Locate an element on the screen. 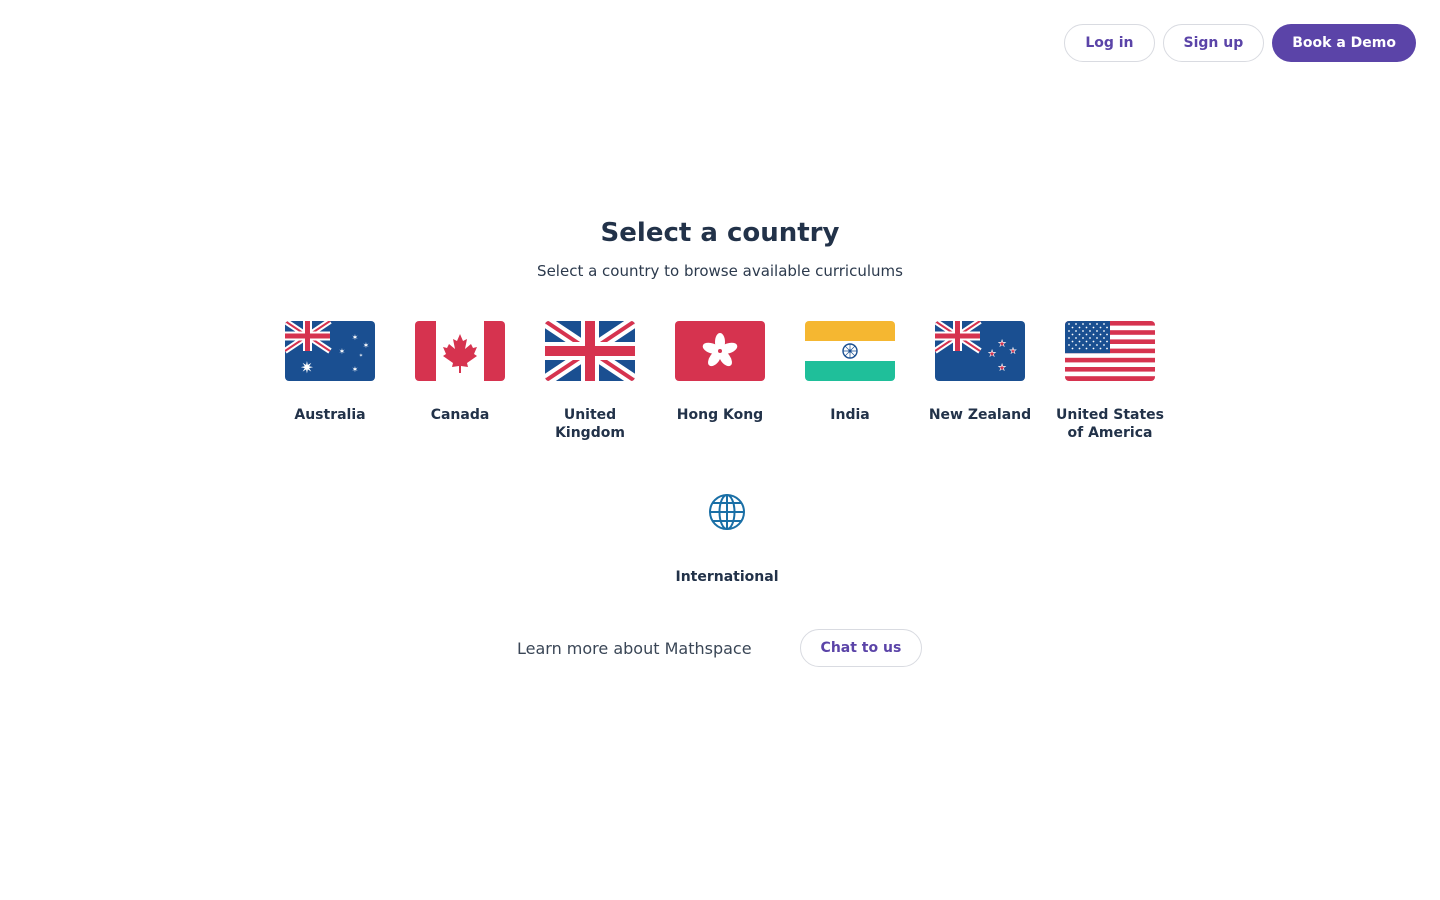 The width and height of the screenshot is (1440, 900). chat-button: Chat to us is located at coordinates (861, 648).